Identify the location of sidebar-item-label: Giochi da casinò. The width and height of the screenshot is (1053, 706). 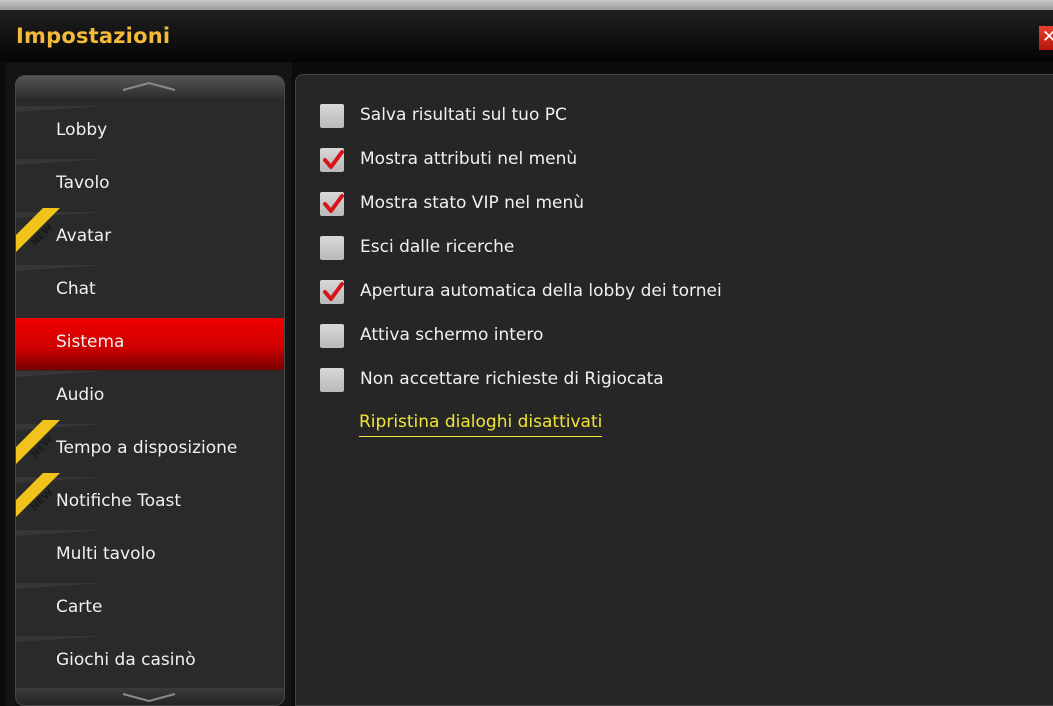
(126, 660).